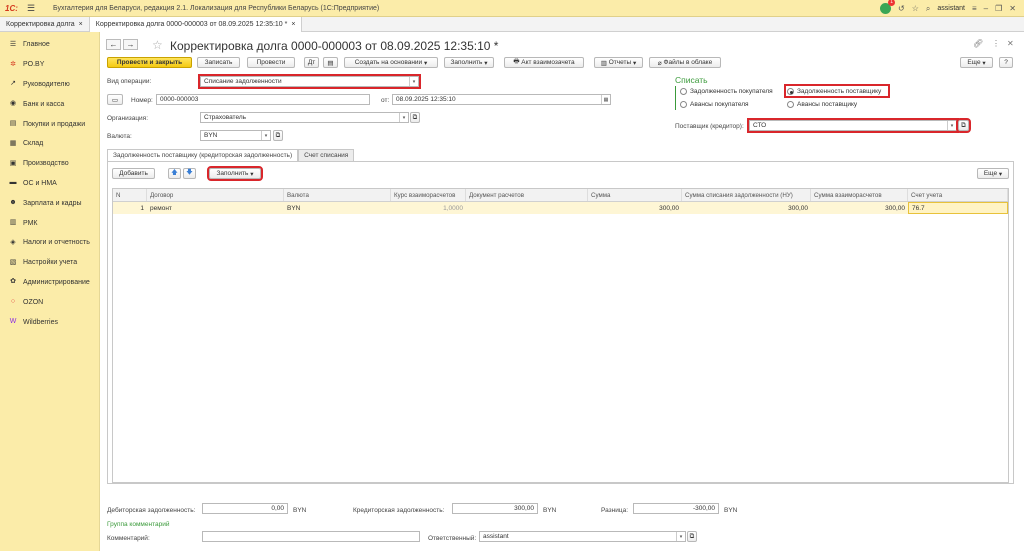  I want to click on offset-act-button: 🖶︎ Акт взаимозачета, so click(544, 62).